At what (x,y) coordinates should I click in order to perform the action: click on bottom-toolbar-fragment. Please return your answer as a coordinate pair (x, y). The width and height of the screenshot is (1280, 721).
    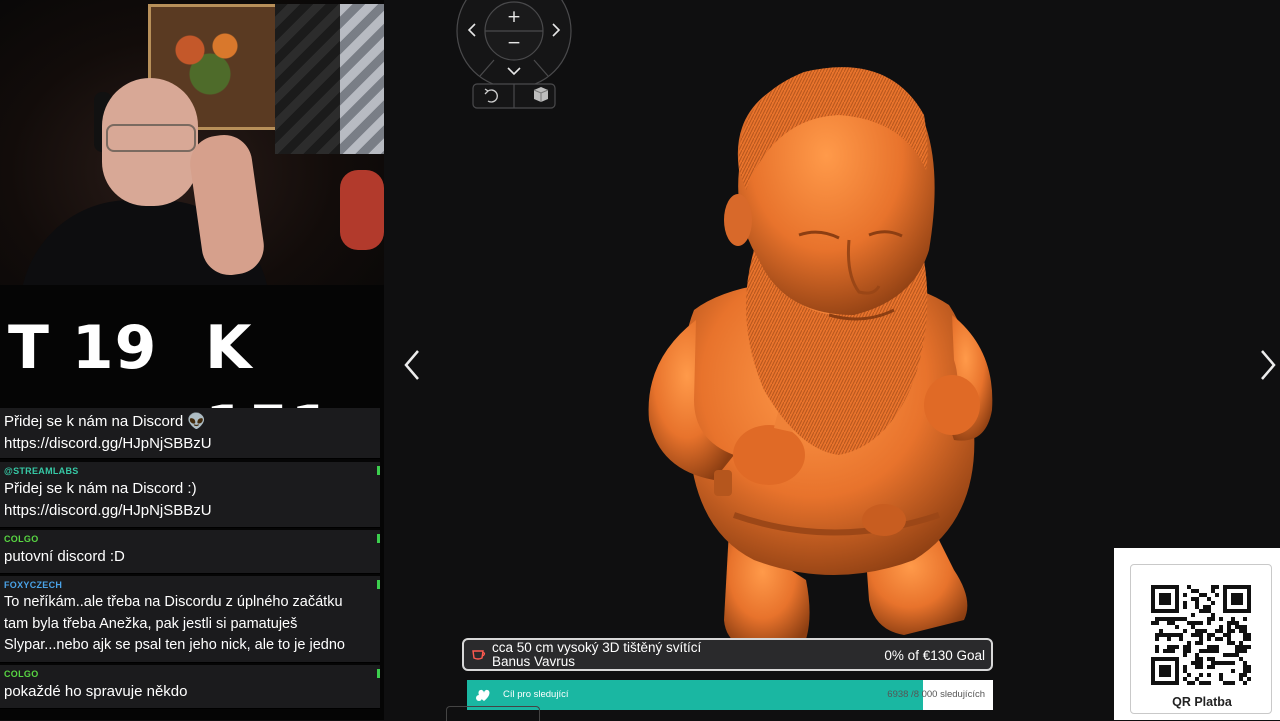
    Looking at the image, I should click on (493, 713).